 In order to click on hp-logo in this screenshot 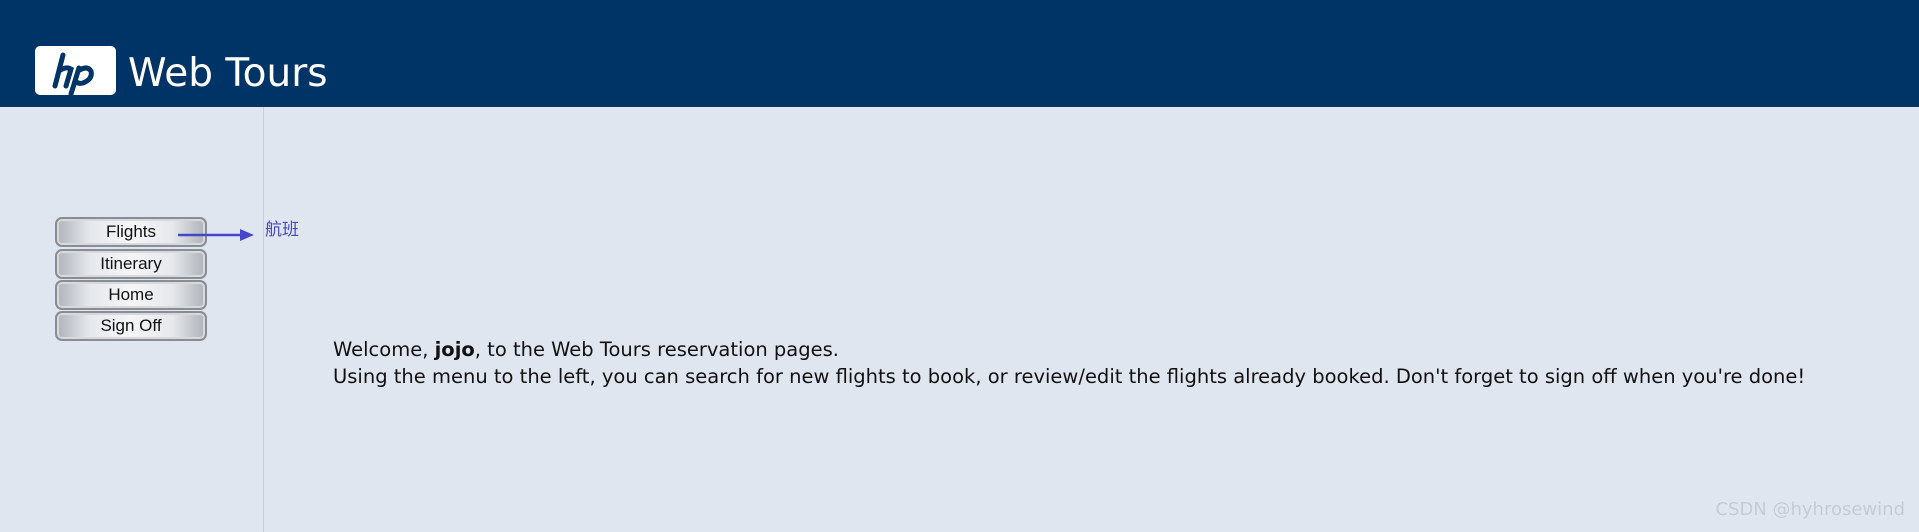, I will do `click(75, 70)`.